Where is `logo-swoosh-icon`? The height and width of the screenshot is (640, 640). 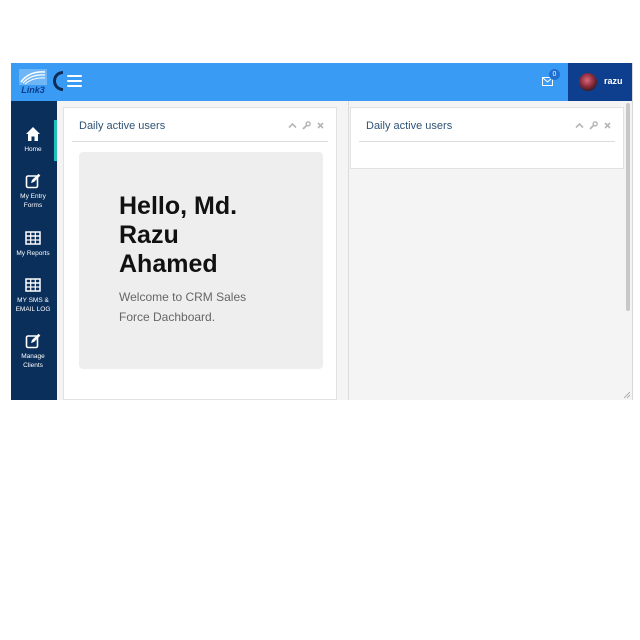 logo-swoosh-icon is located at coordinates (33, 77).